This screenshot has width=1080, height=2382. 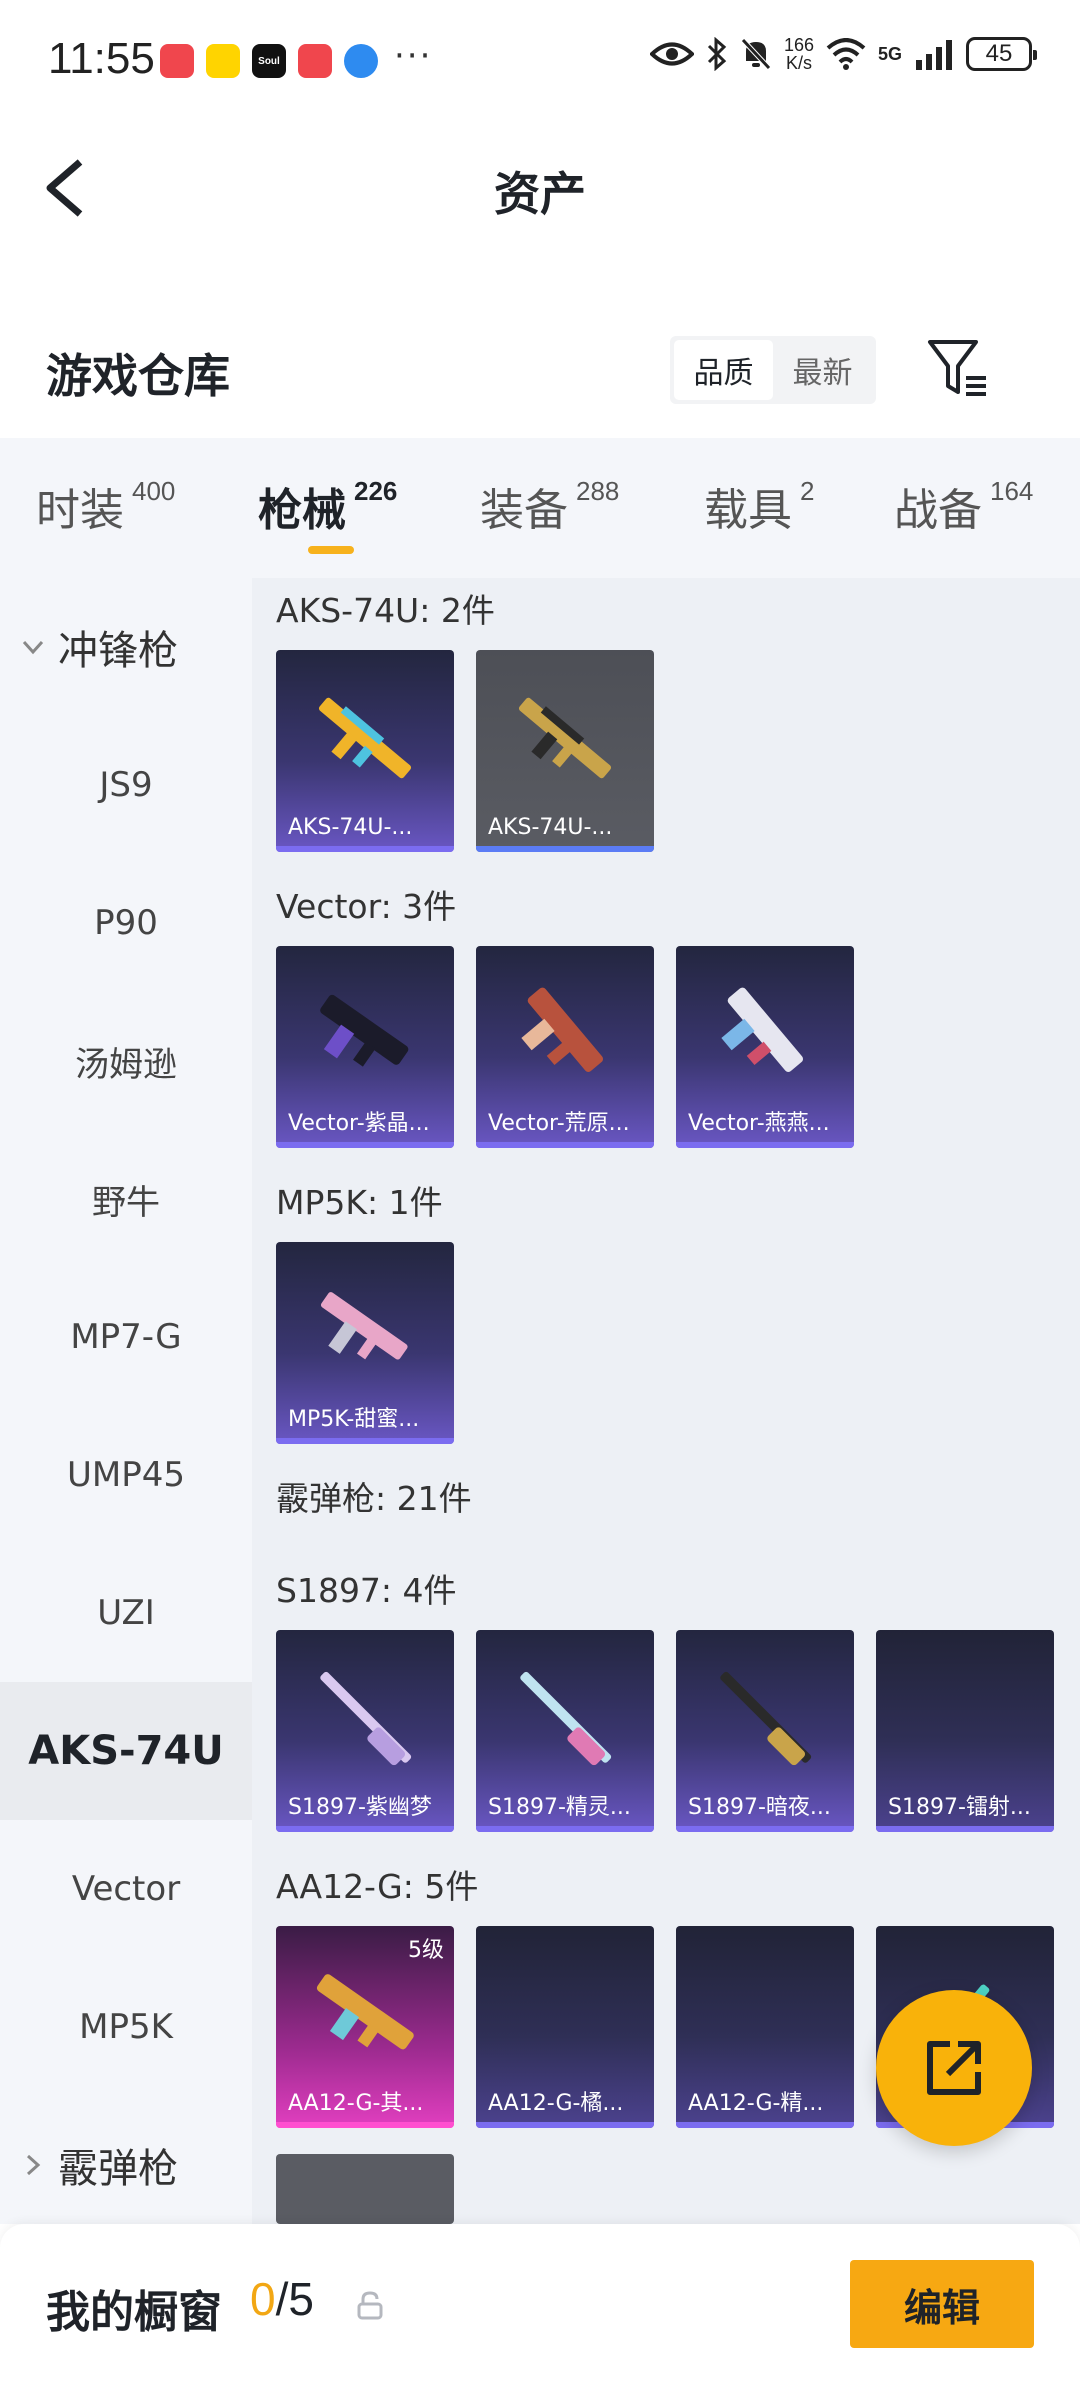 What do you see at coordinates (126, 1337) in the screenshot?
I see `sidebar-item-mp7g: MP7-G` at bounding box center [126, 1337].